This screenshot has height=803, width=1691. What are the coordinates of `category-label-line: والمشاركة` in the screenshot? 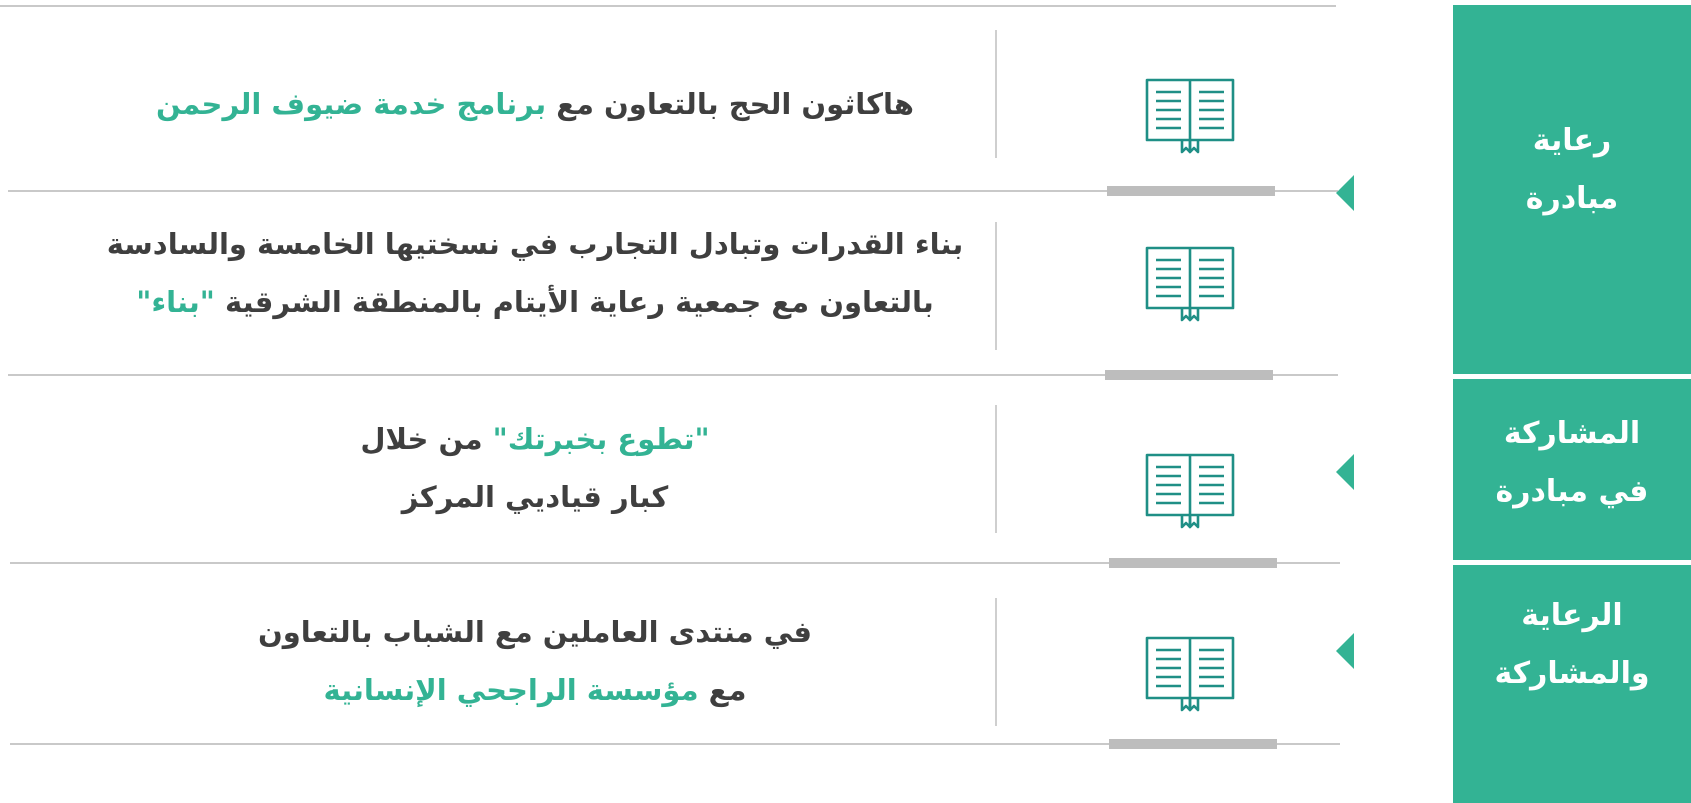 It's located at (1572, 673).